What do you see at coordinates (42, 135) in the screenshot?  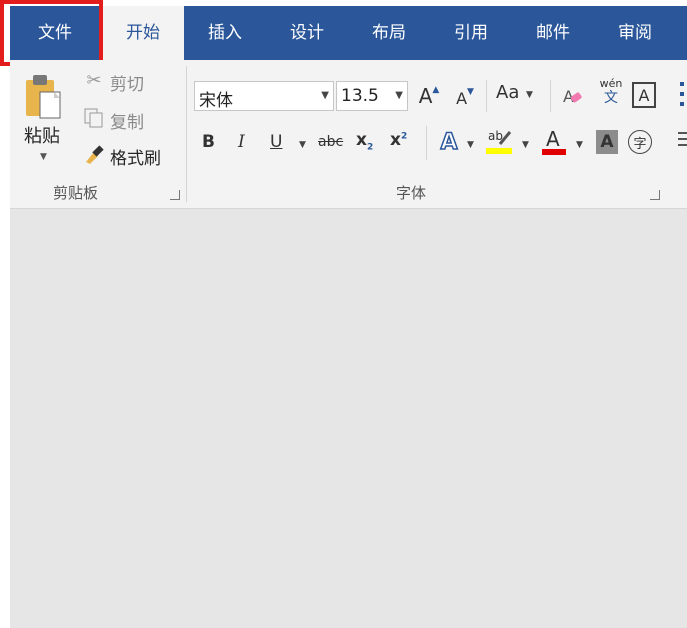 I see `paste-label: 粘贴` at bounding box center [42, 135].